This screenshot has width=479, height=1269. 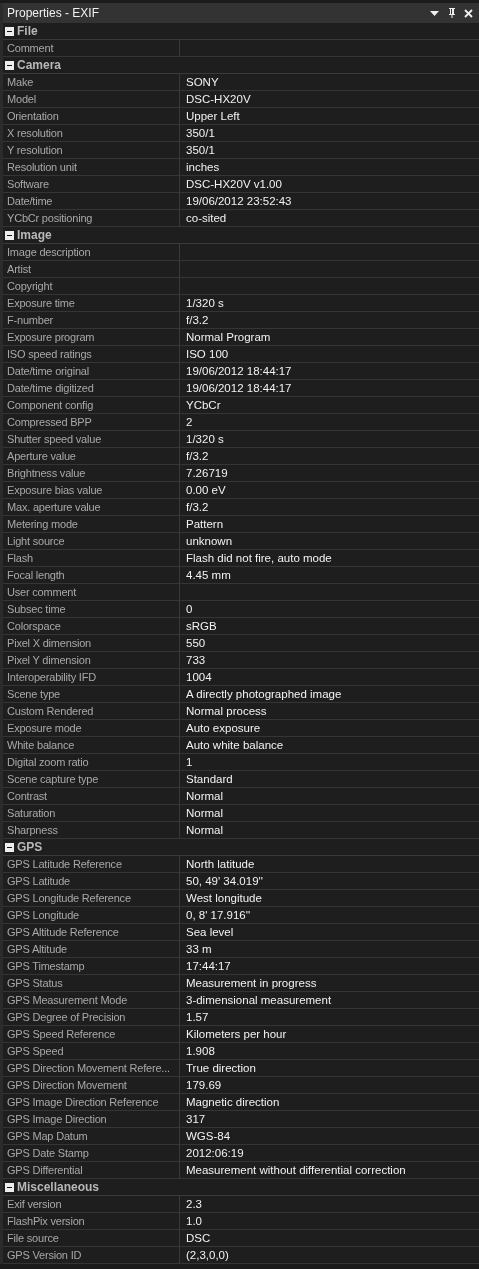 I want to click on property-name: GPS Image Direction, so click(x=91, y=1119).